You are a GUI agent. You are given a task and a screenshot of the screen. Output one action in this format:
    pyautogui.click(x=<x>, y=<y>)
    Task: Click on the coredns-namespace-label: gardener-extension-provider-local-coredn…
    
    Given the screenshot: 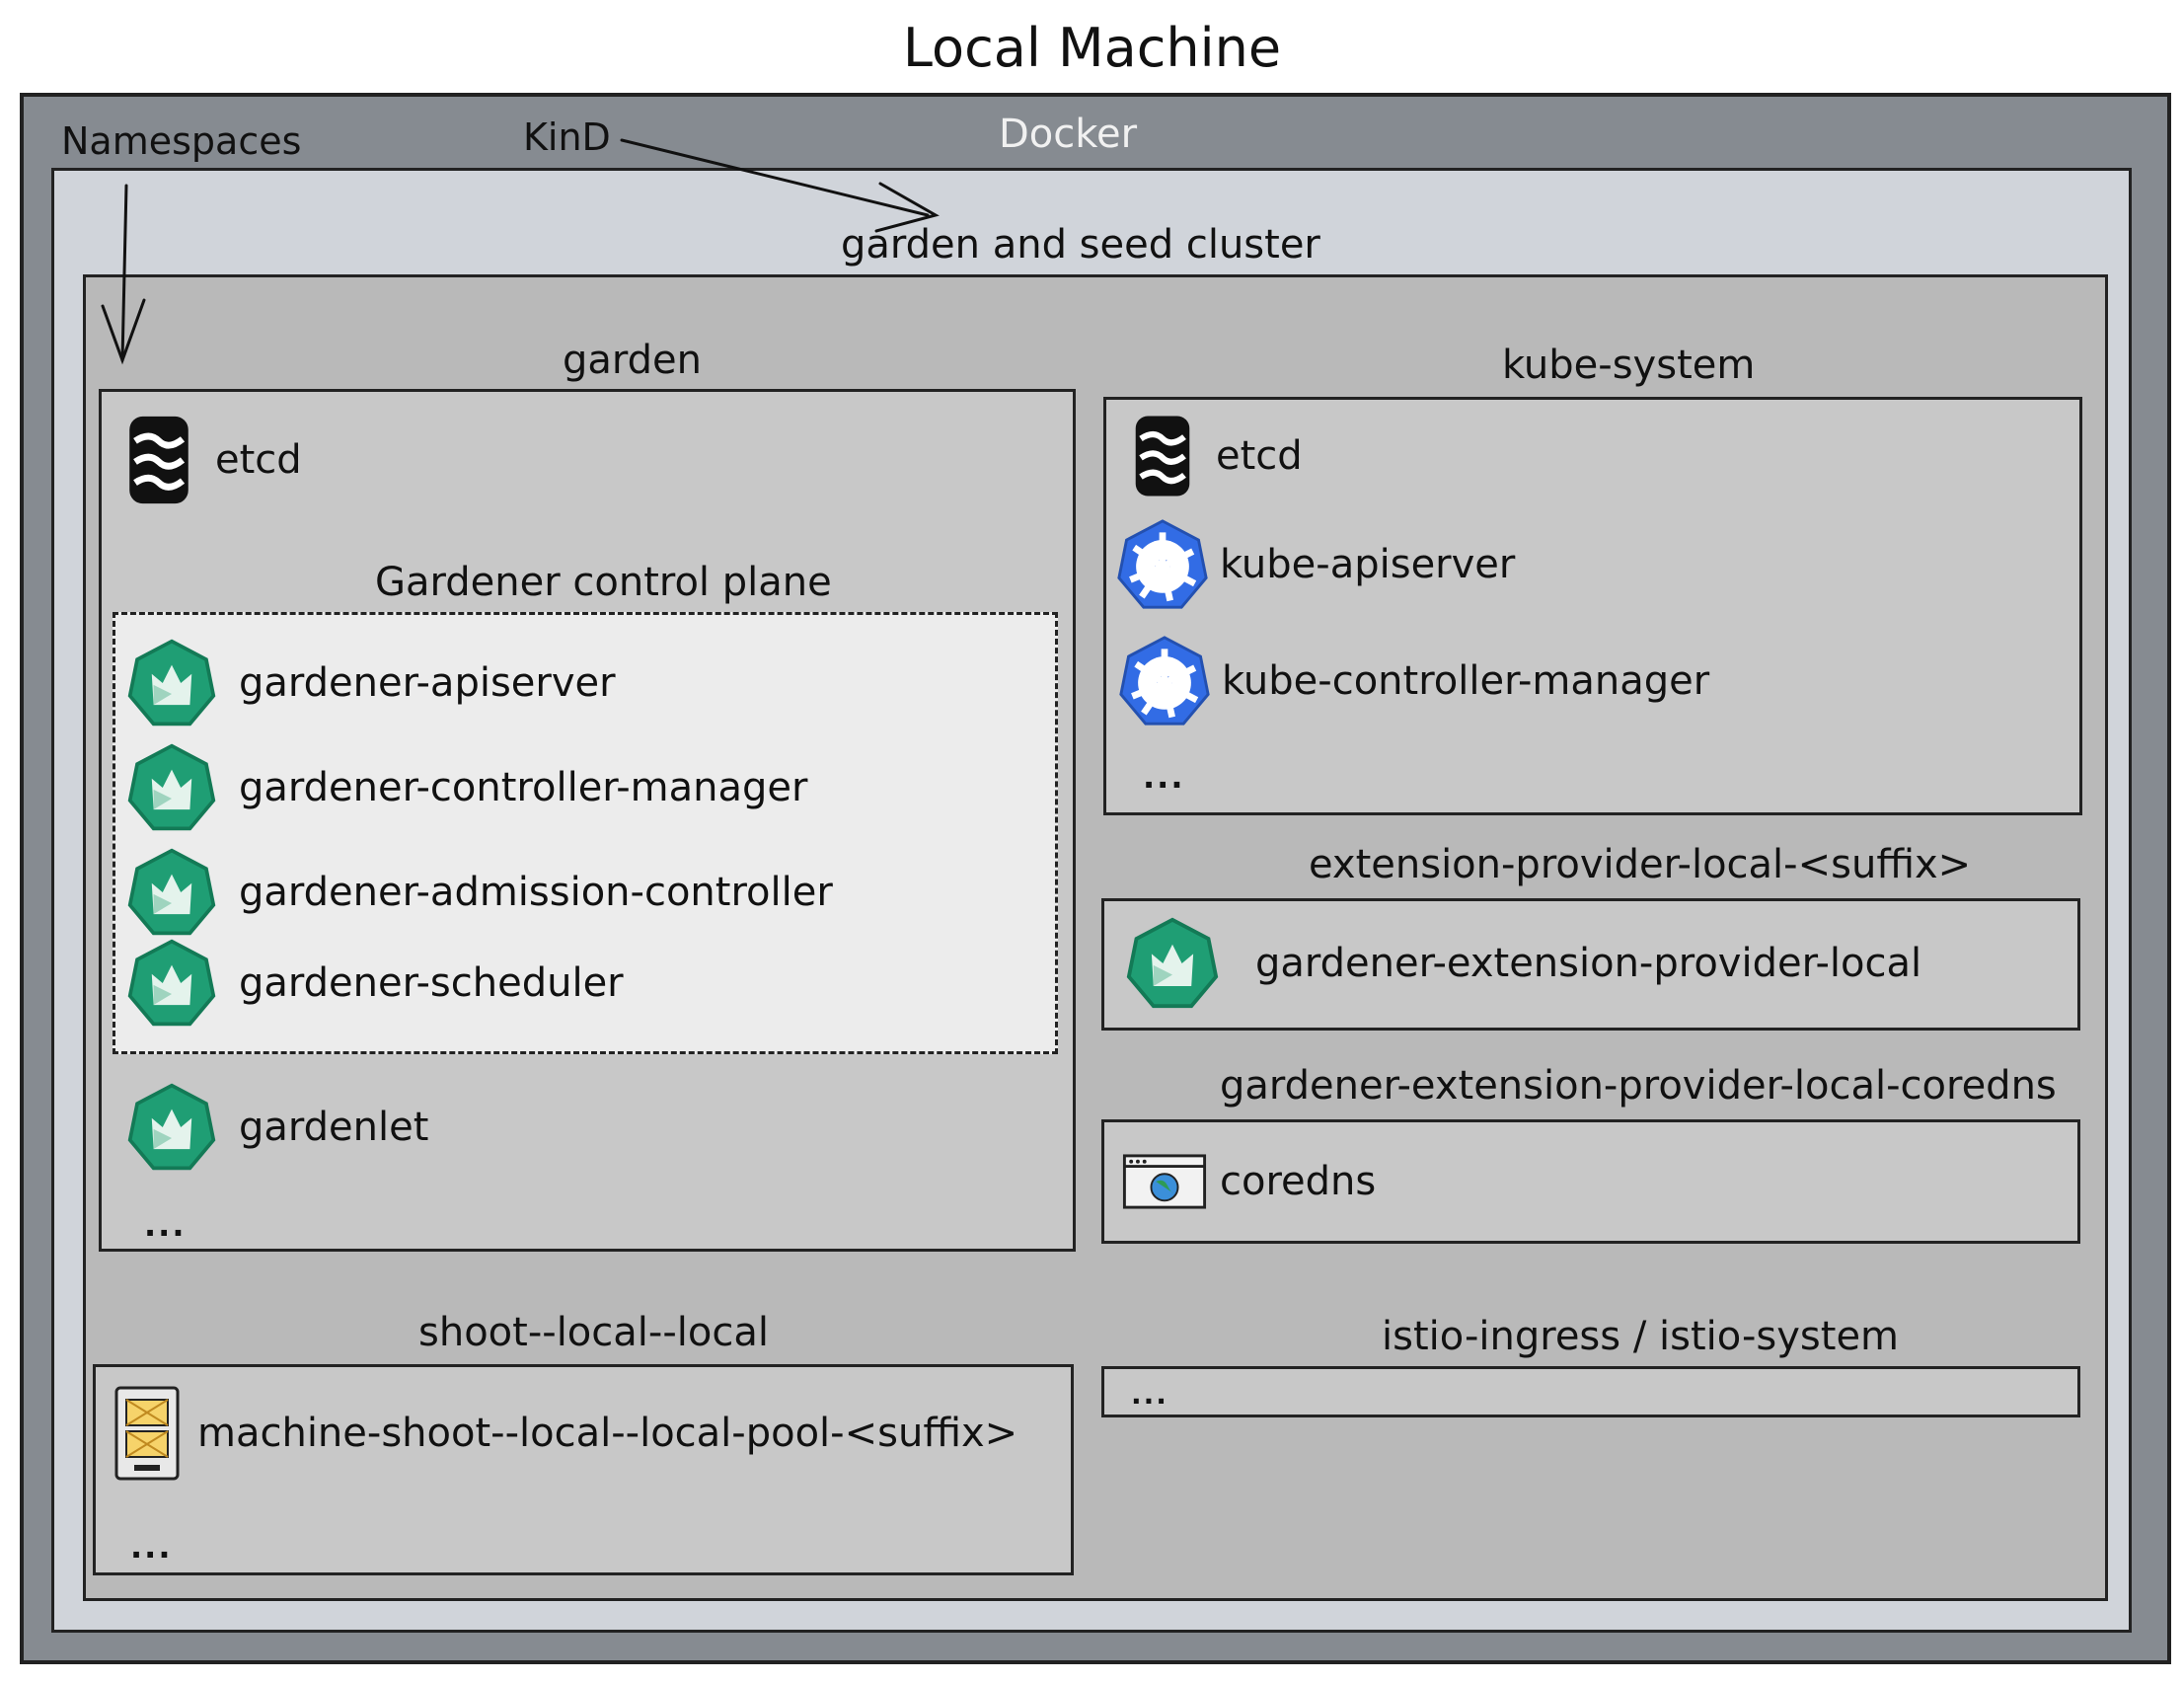 What is the action you would take?
    pyautogui.click(x=1638, y=1086)
    